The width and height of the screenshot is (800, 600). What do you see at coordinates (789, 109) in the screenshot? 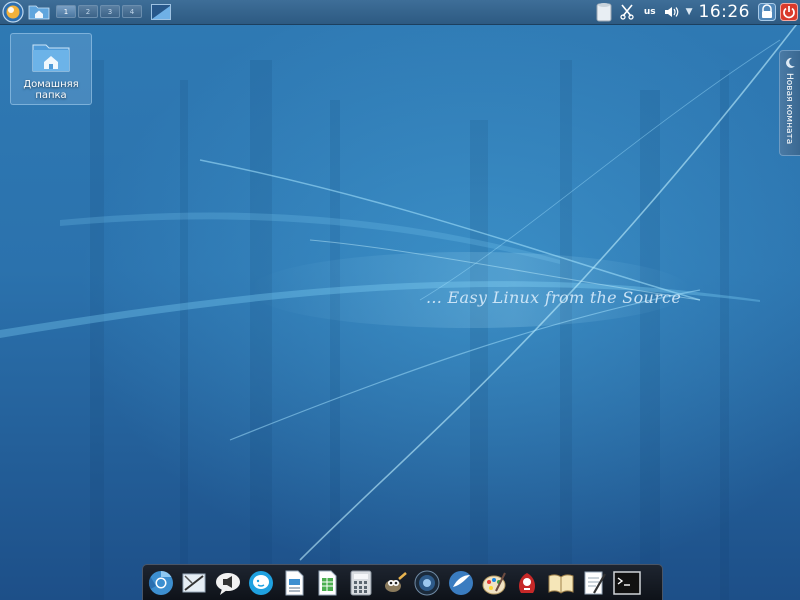
I see `activity-tab-label: Новая комната` at bounding box center [789, 109].